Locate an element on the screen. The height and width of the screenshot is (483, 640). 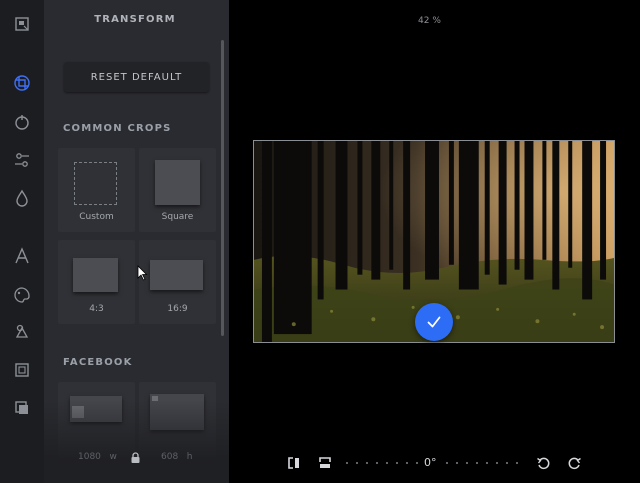
paint-icon is located at coordinates (22, 295).